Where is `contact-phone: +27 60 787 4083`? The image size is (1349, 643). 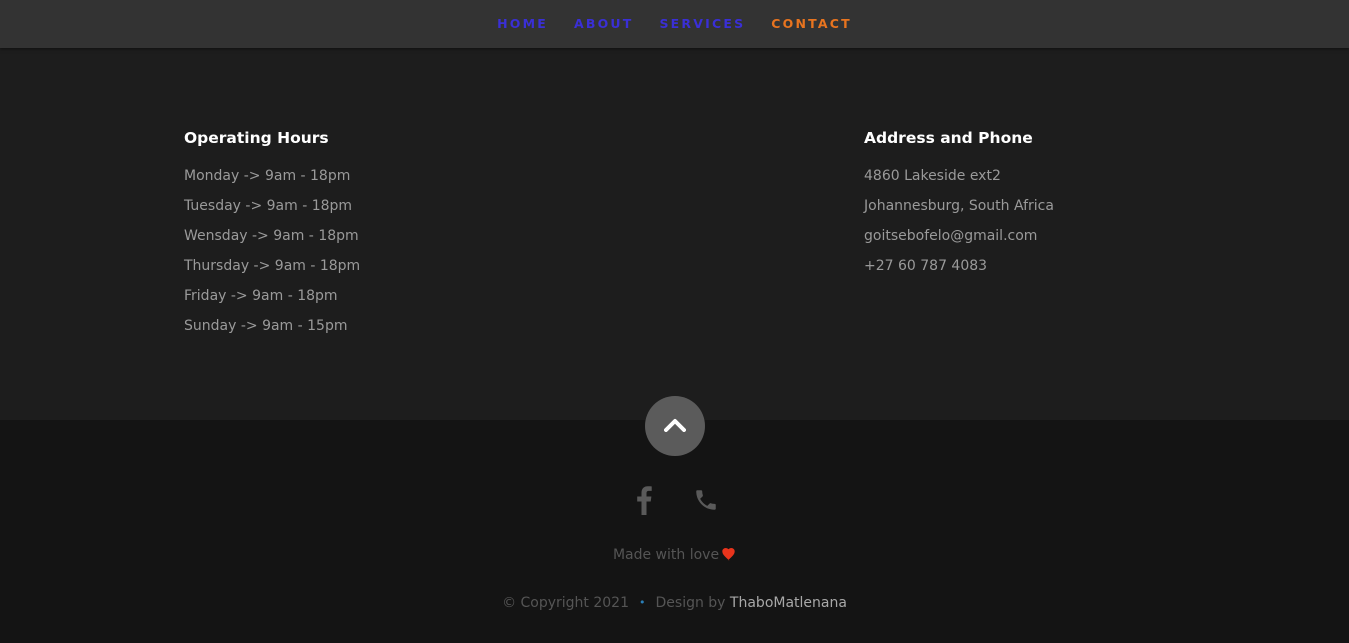
contact-phone: +27 60 787 4083 is located at coordinates (926, 266).